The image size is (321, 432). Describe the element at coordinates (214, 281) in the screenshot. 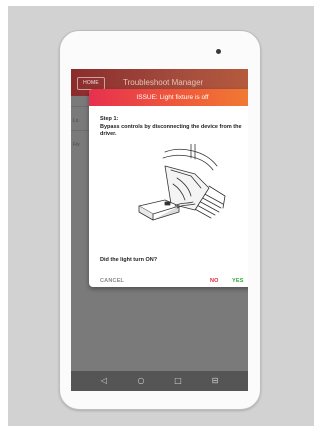

I see `no-button: NO` at that location.